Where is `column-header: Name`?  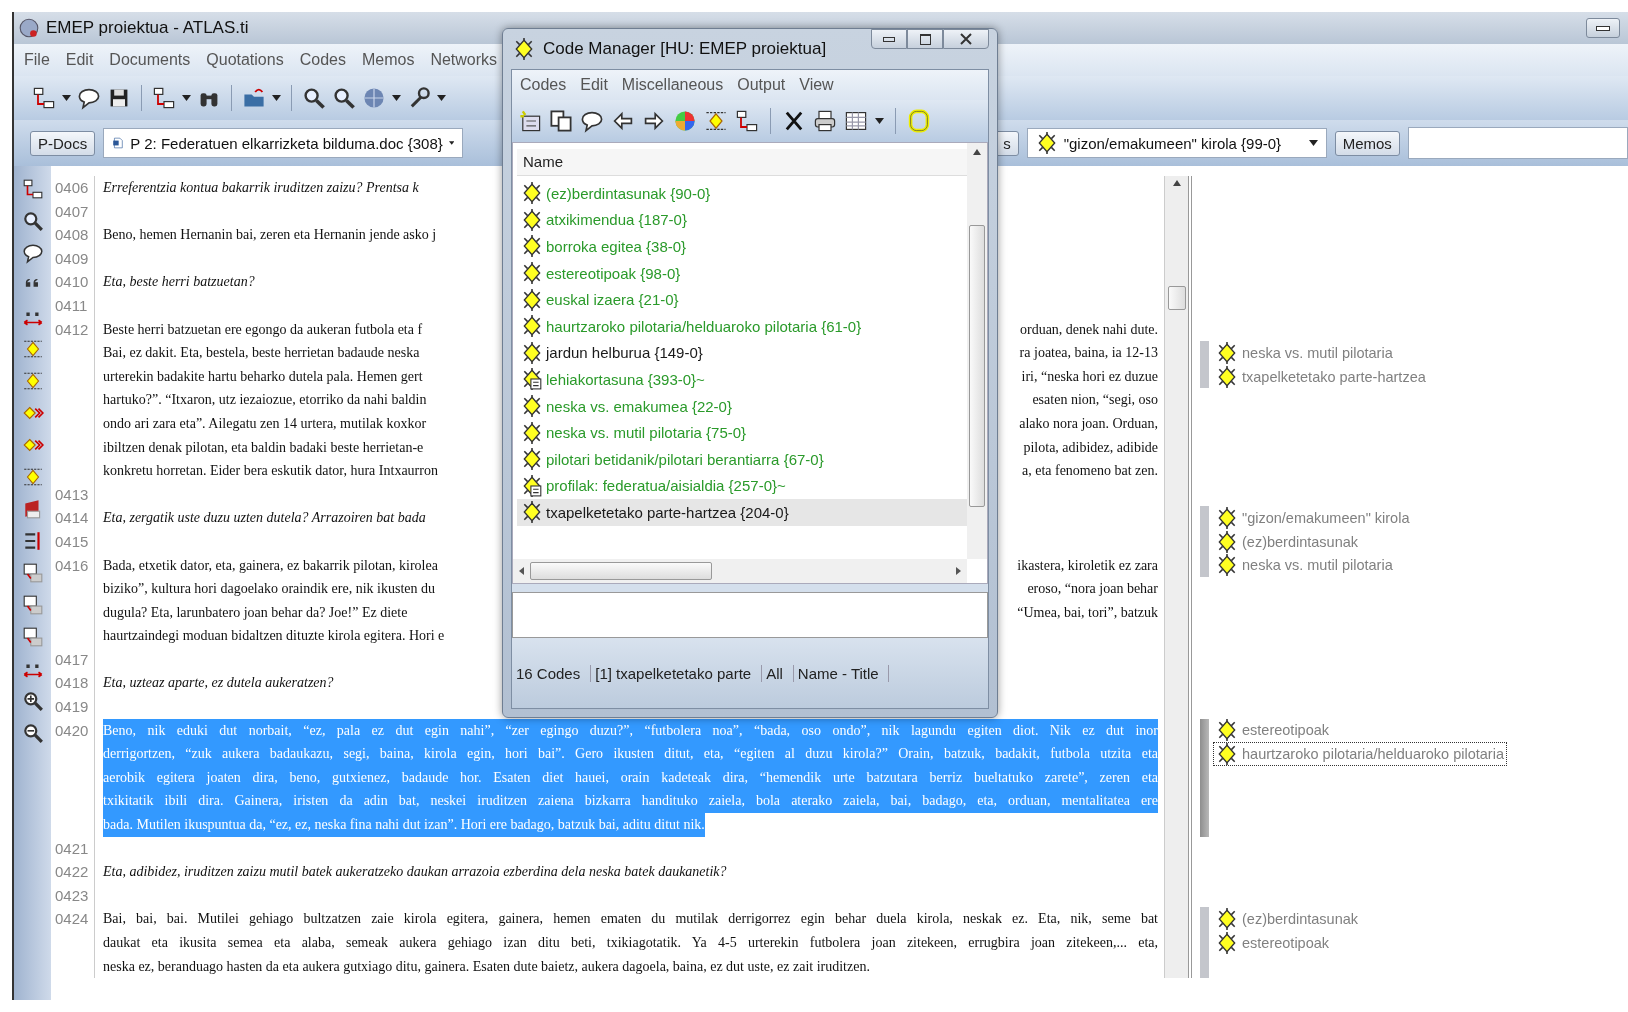
column-header: Name is located at coordinates (742, 162).